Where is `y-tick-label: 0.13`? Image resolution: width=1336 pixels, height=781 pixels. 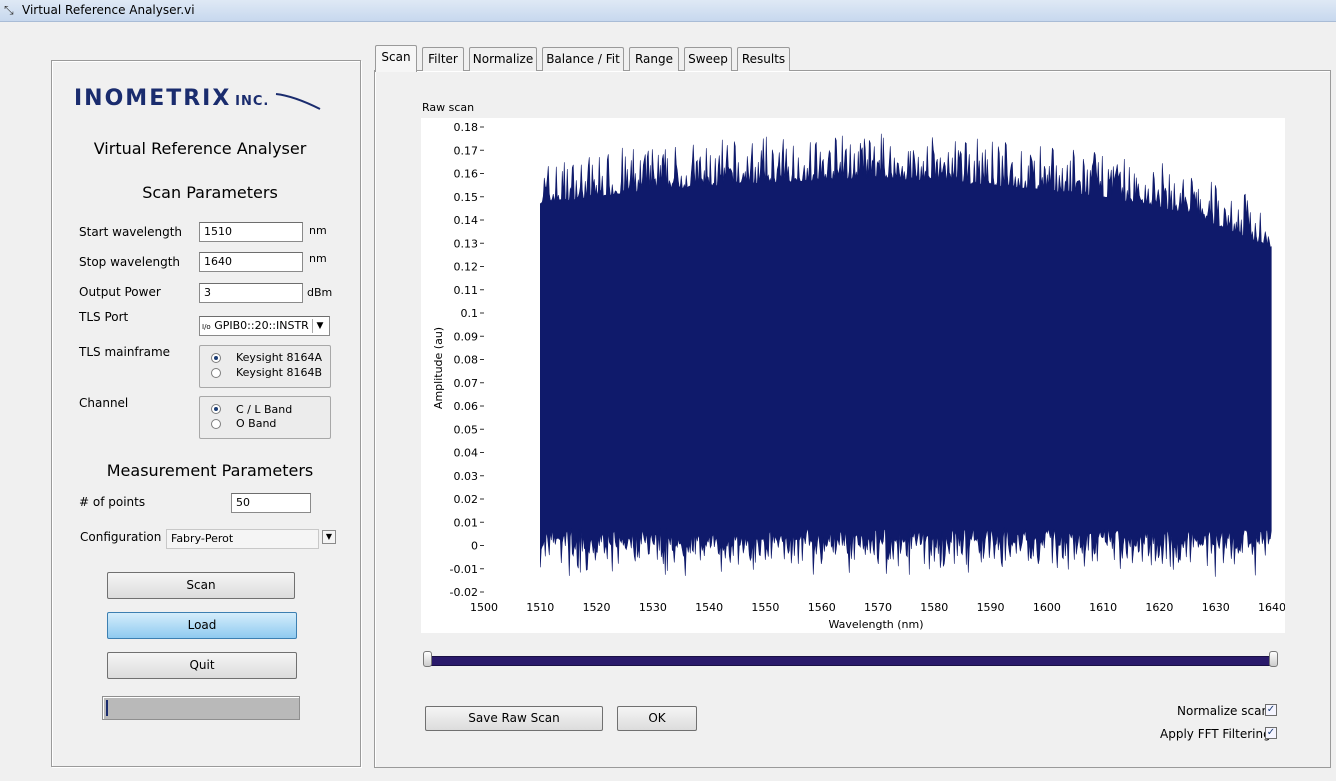
y-tick-label: 0.13 is located at coordinates (466, 243).